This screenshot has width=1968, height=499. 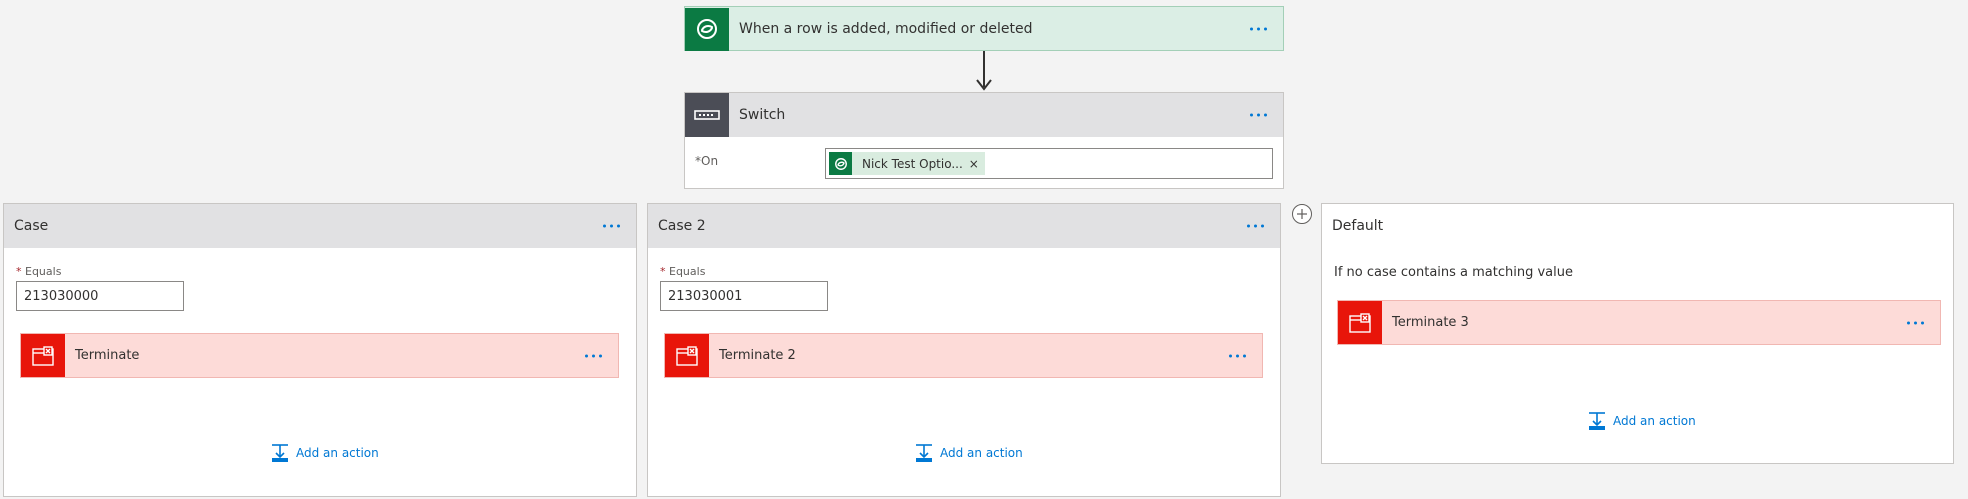 I want to click on terminate-action: Terminate 3, so click(x=1639, y=322).